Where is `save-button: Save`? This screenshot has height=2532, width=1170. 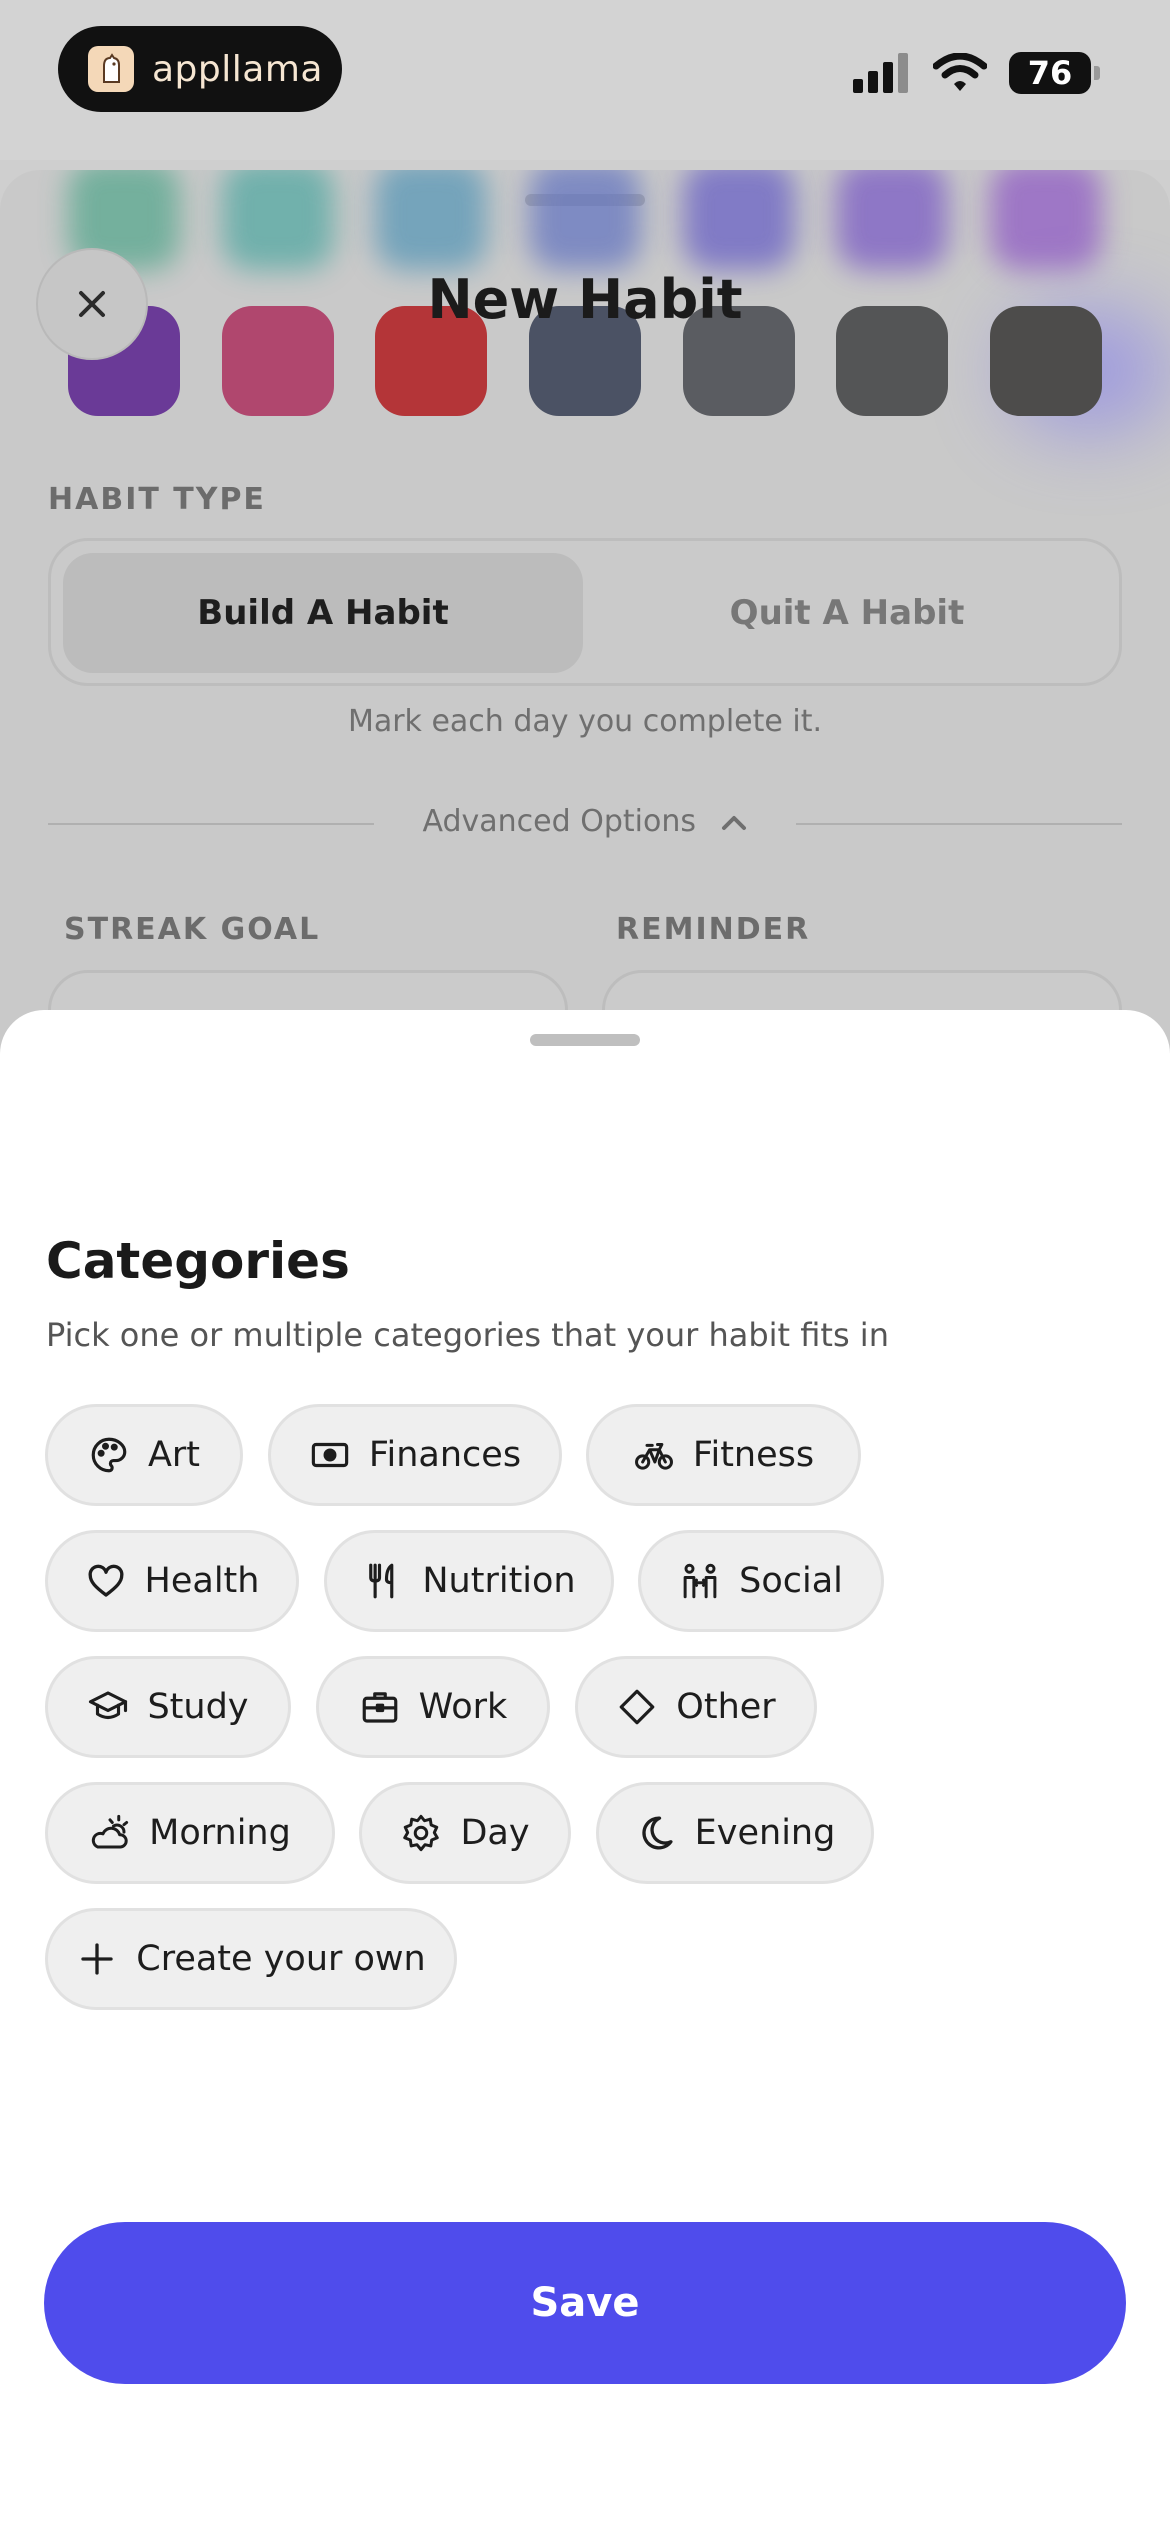 save-button: Save is located at coordinates (585, 2303).